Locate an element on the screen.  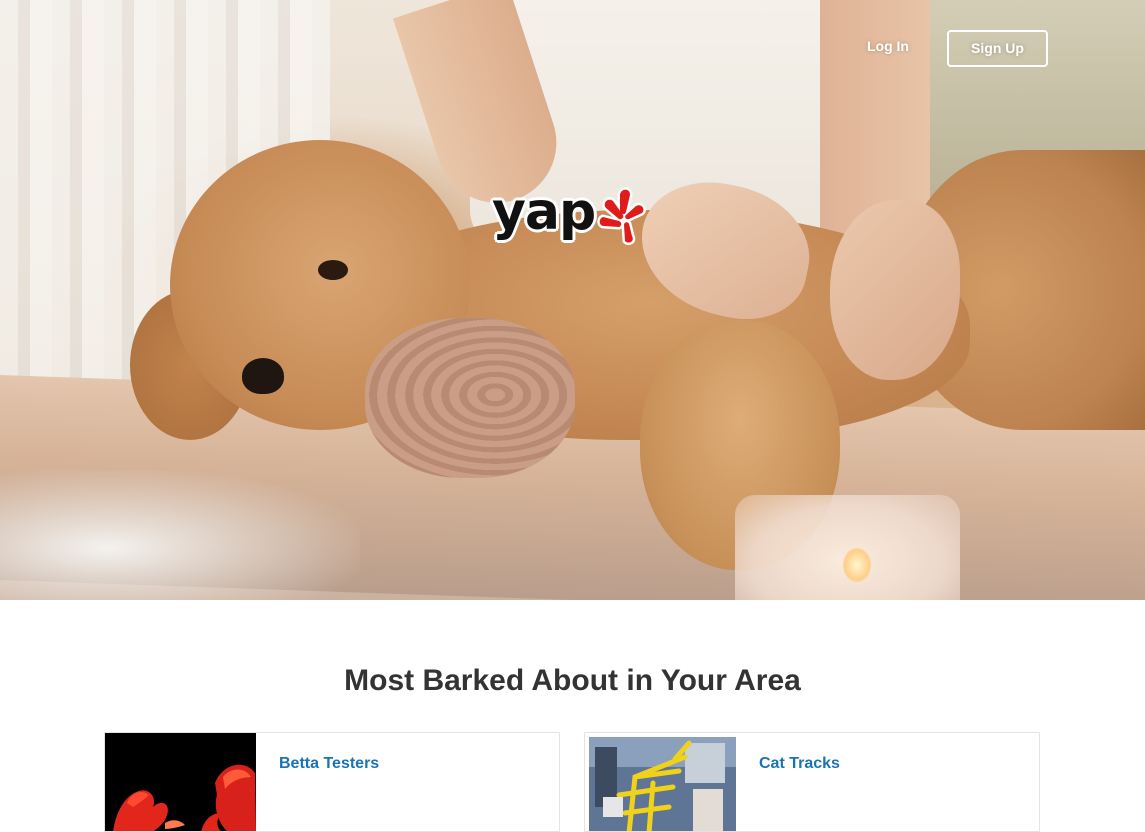
yap-logo: yap is located at coordinates (574, 217).